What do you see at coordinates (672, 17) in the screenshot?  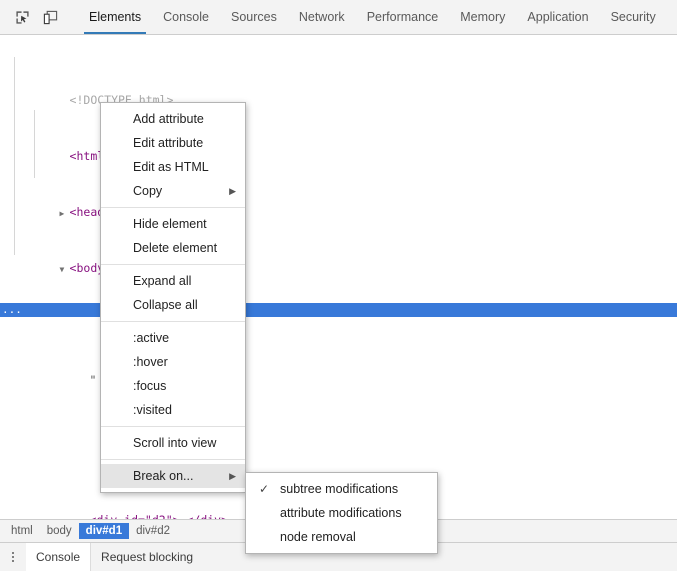 I see `tab-audits: Audits` at bounding box center [672, 17].